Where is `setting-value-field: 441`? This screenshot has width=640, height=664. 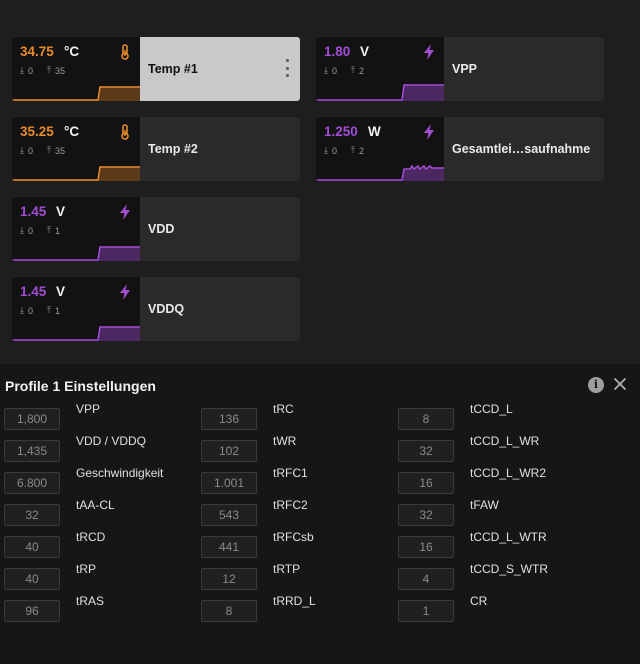 setting-value-field: 441 is located at coordinates (229, 547).